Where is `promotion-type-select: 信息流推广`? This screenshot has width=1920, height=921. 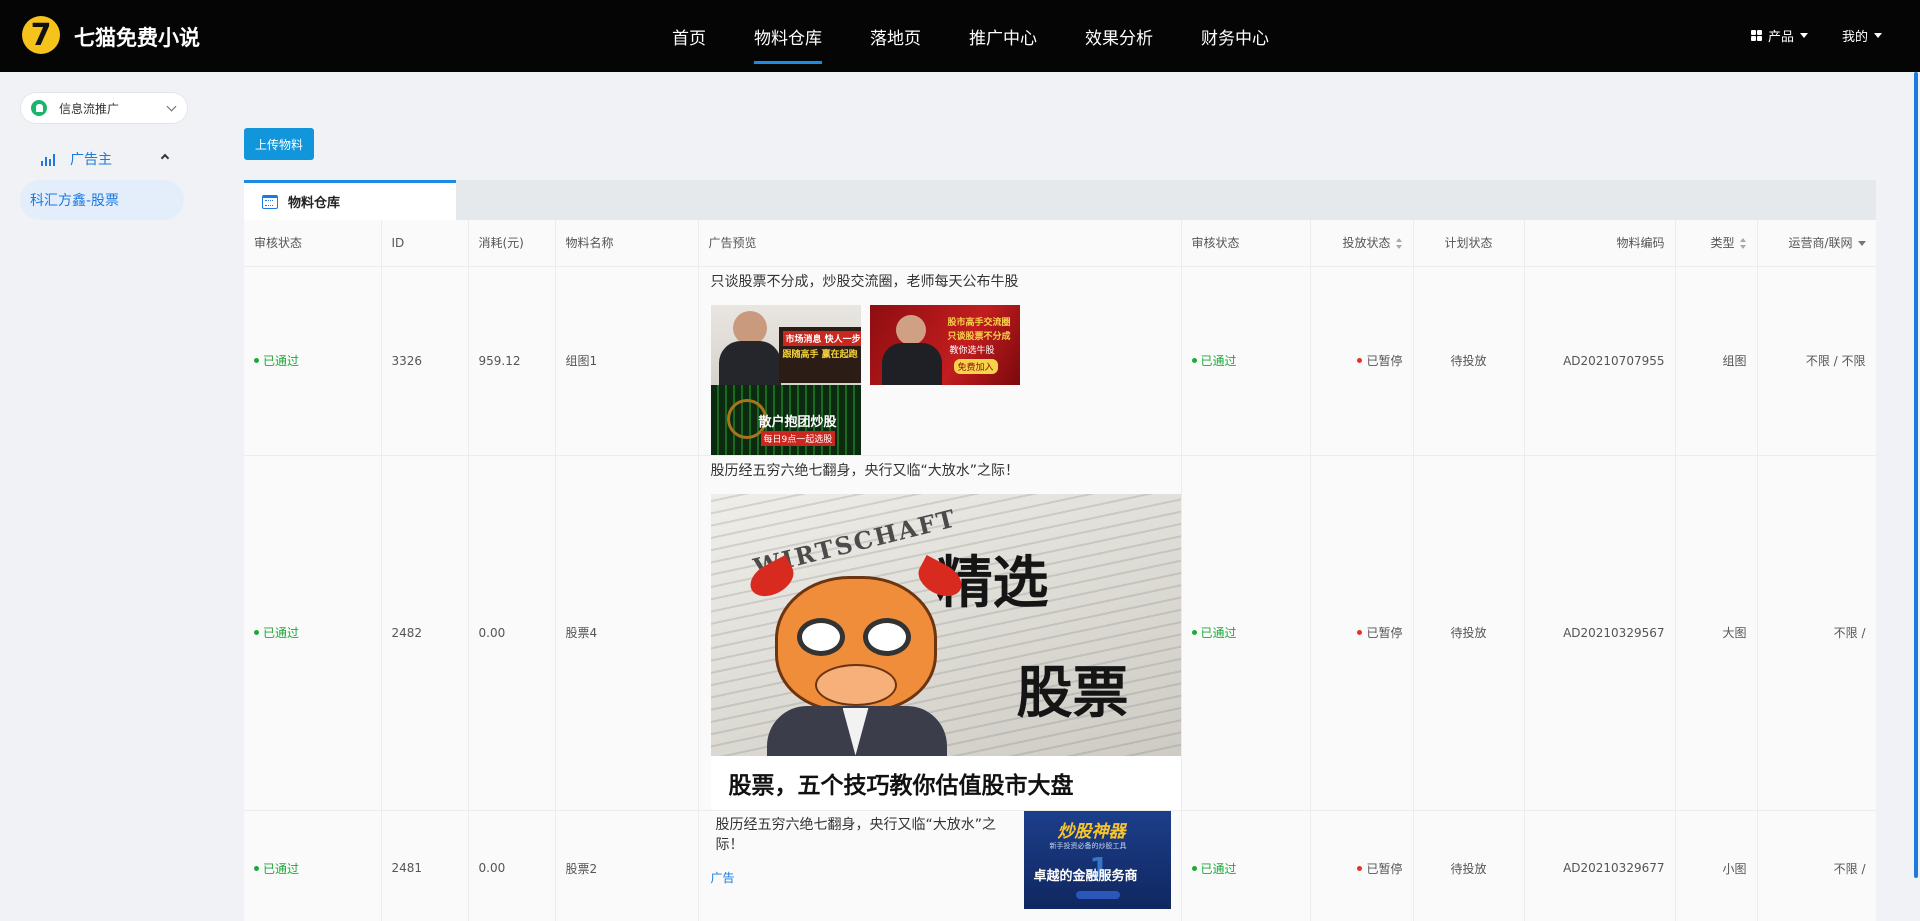
promotion-type-select: 信息流推广 is located at coordinates (104, 108).